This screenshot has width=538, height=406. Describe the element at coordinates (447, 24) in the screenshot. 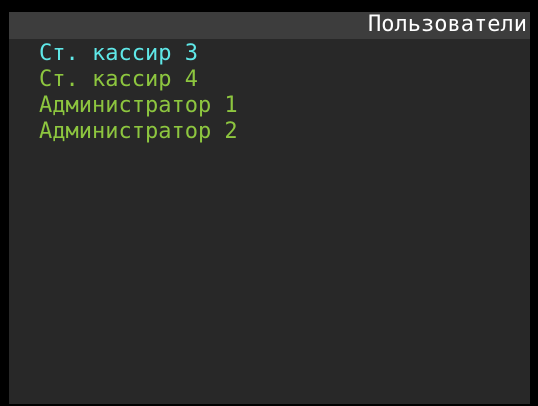

I see `page-title: Пользователи` at that location.